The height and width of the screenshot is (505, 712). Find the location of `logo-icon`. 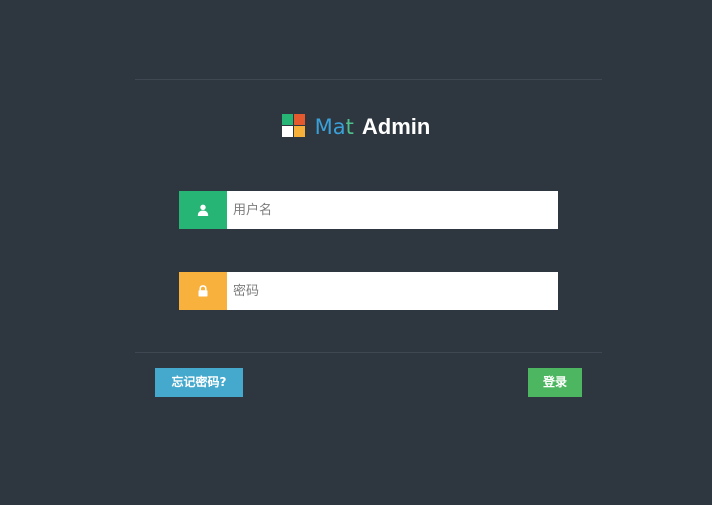

logo-icon is located at coordinates (293, 125).